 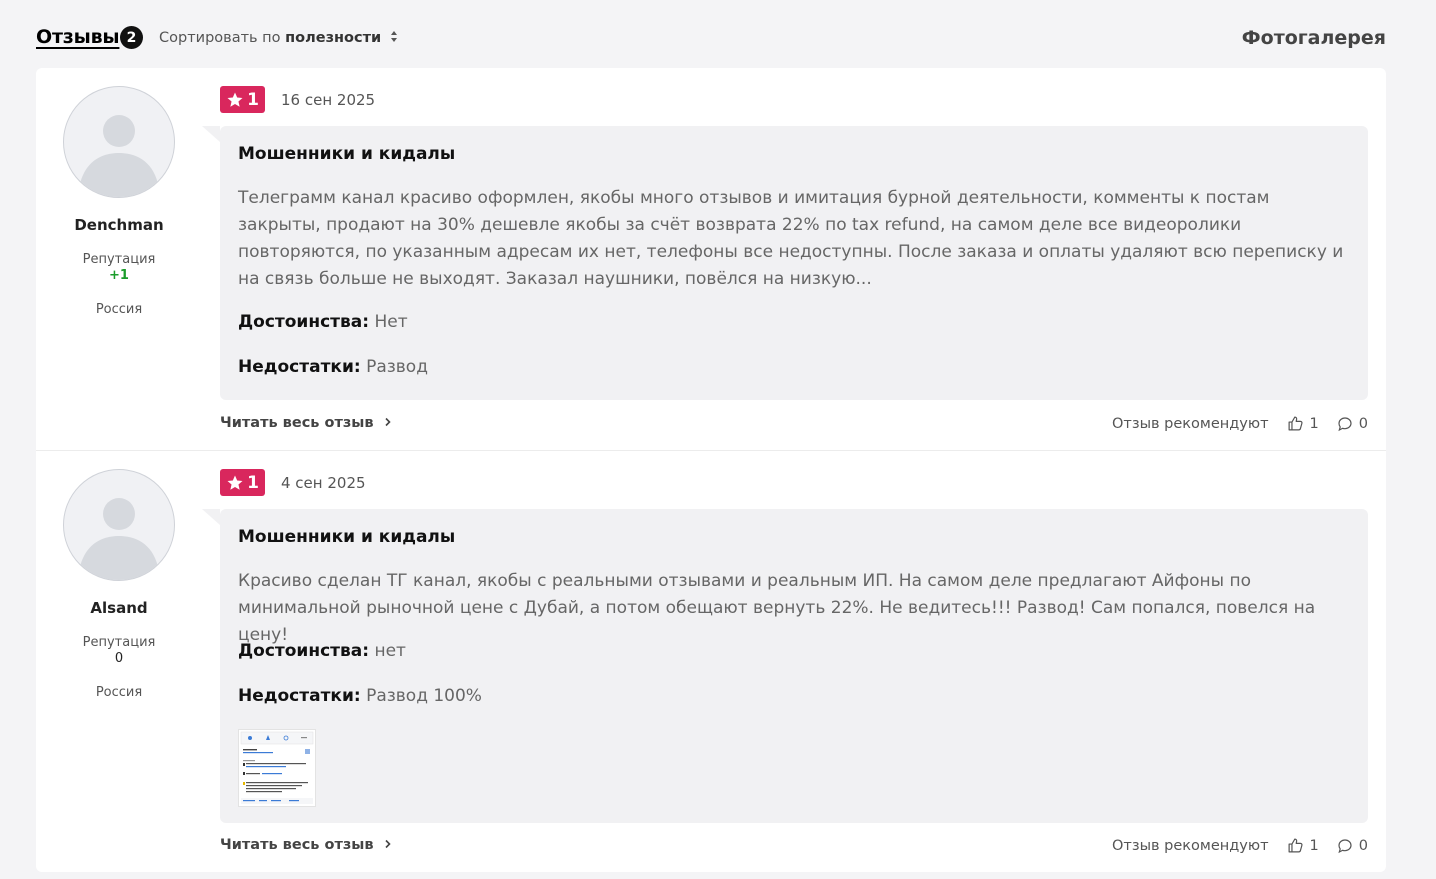 What do you see at coordinates (78, 37) in the screenshot?
I see `reviews-tab: Отзывы` at bounding box center [78, 37].